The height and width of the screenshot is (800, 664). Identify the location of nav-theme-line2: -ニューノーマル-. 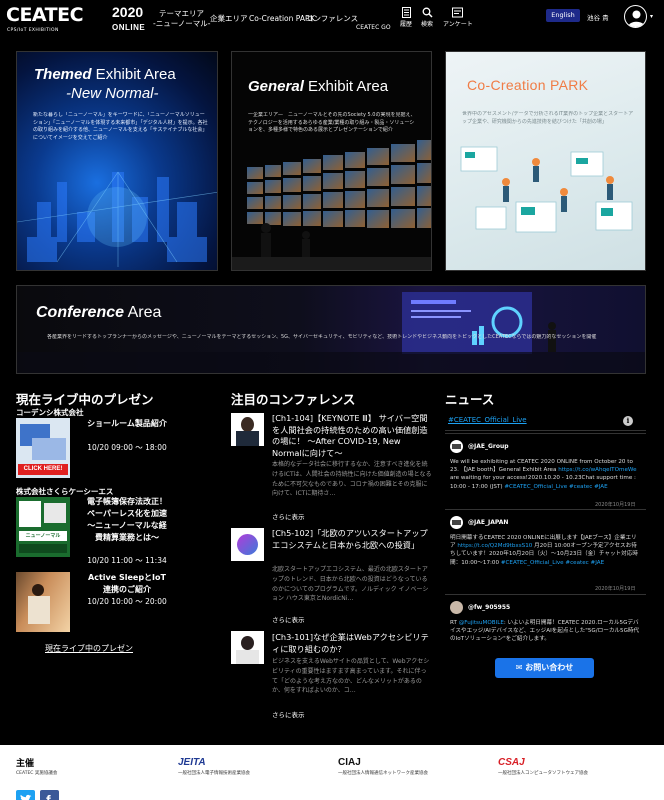
(182, 23).